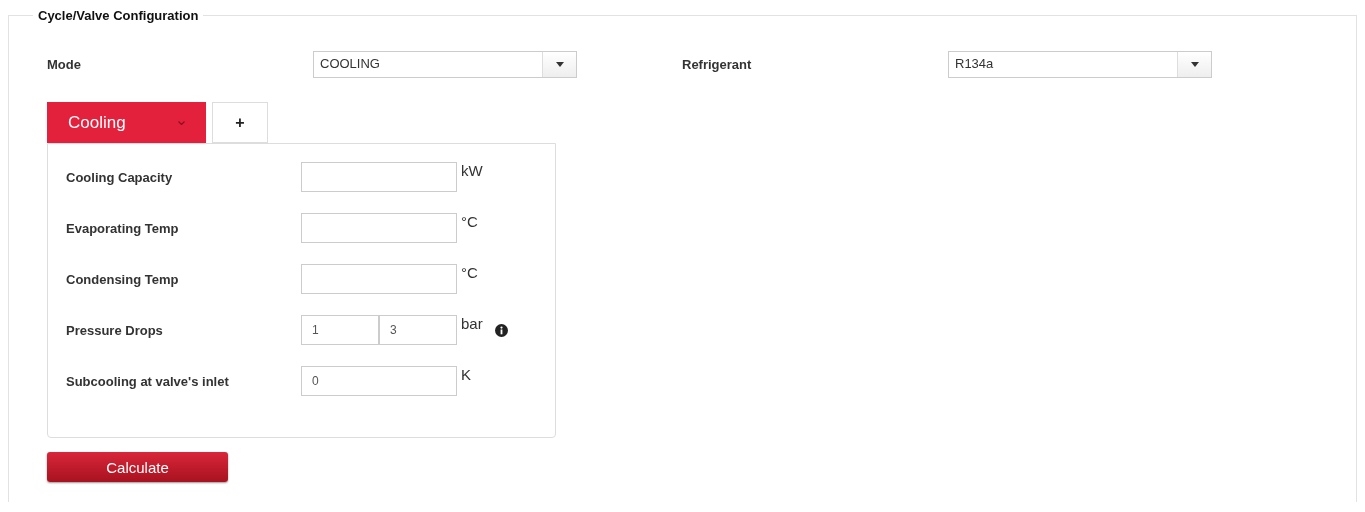 This screenshot has height=512, width=1365. I want to click on add-tab: +, so click(240, 122).